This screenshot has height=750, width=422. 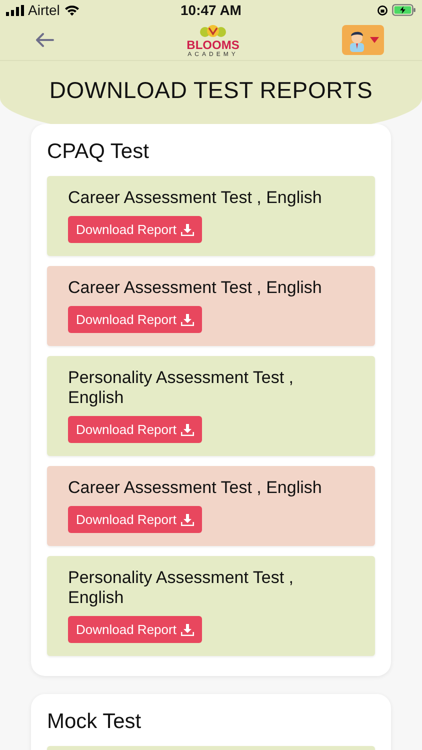 I want to click on wifi-icon, so click(x=72, y=10).